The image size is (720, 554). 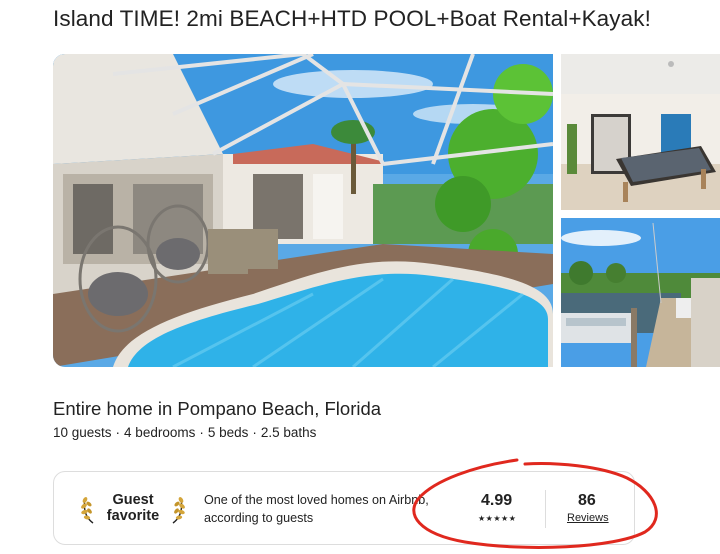 I want to click on listing-subtitle: Entire home in Pompano Beach, Florida, so click(x=217, y=408).